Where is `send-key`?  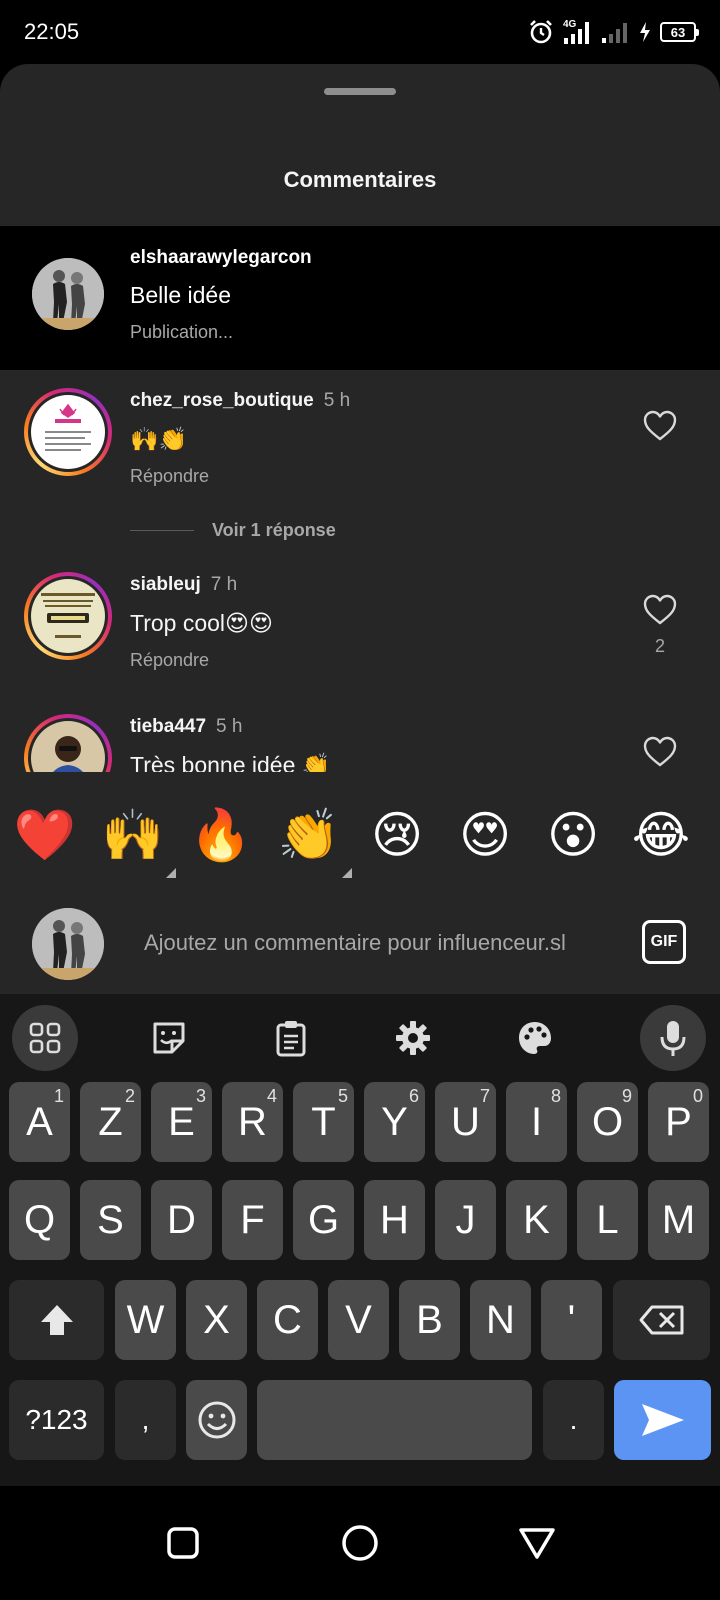 send-key is located at coordinates (662, 1420).